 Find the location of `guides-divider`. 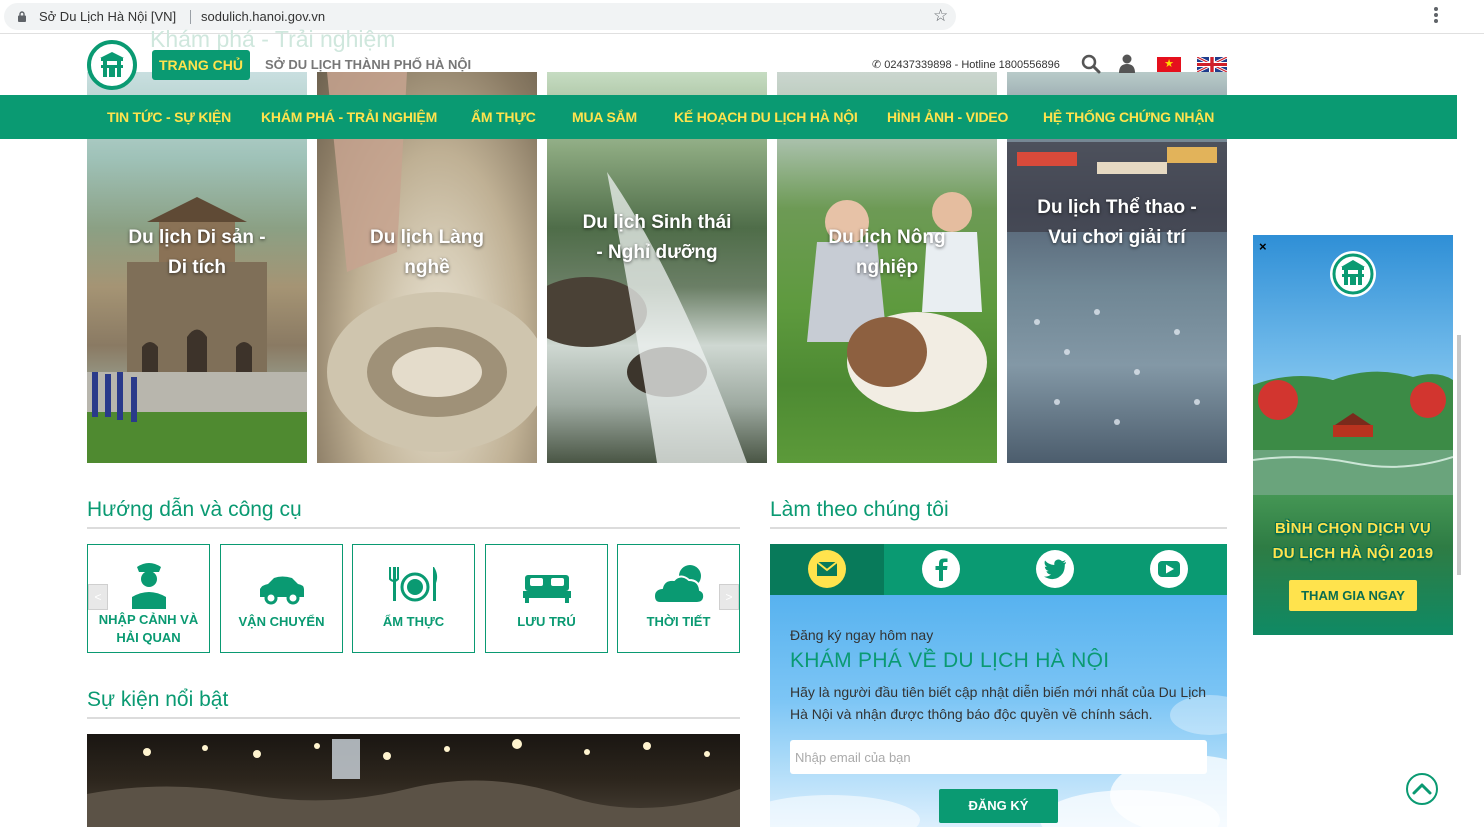

guides-divider is located at coordinates (413, 528).